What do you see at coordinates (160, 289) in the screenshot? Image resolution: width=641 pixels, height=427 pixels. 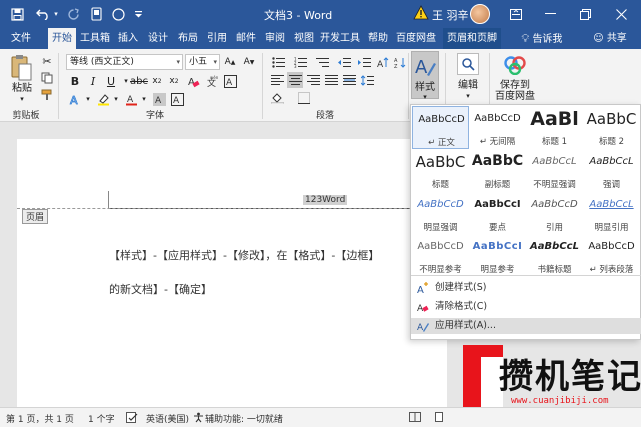 I see `document-line-2: 的新文档】-【确定】` at bounding box center [160, 289].